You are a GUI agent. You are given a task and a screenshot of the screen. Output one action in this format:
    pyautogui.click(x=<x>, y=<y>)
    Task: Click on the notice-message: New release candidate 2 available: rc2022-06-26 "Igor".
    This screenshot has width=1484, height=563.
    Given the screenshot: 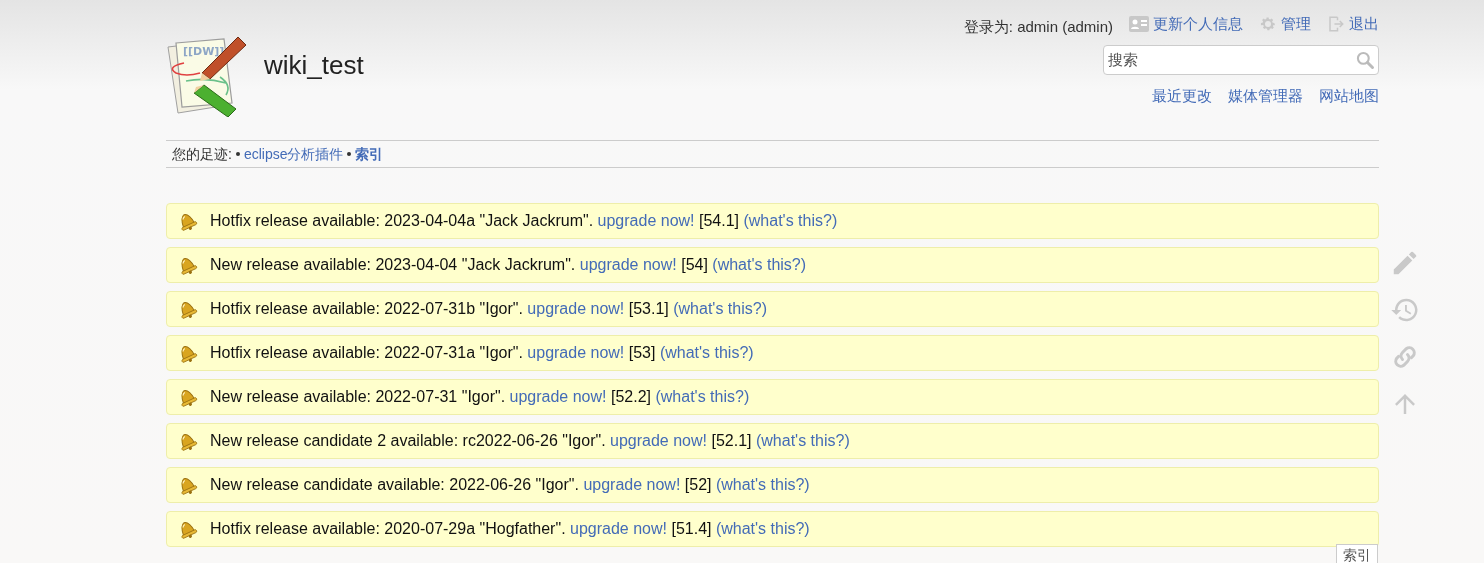 What is the action you would take?
    pyautogui.click(x=408, y=440)
    